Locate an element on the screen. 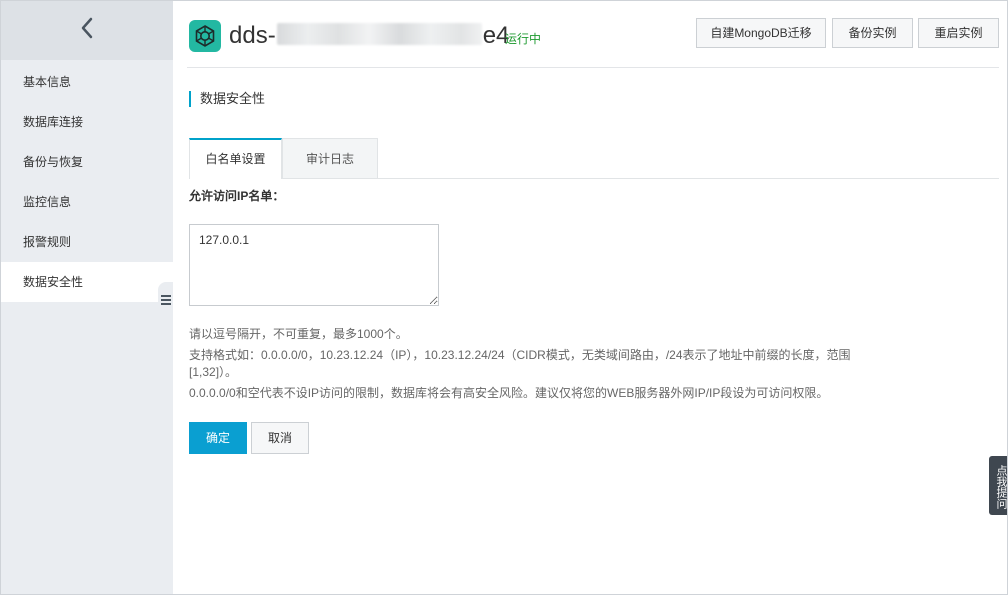 This screenshot has height=595, width=1008. sidebar-item-basic-info: 基本信息 is located at coordinates (87, 82).